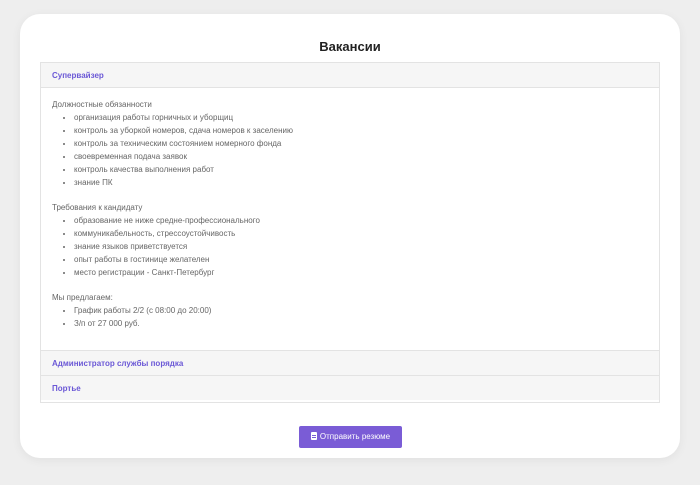 This screenshot has height=485, width=700. I want to click on accordion-header-security-admin: Администратор службы порядка, so click(350, 362).